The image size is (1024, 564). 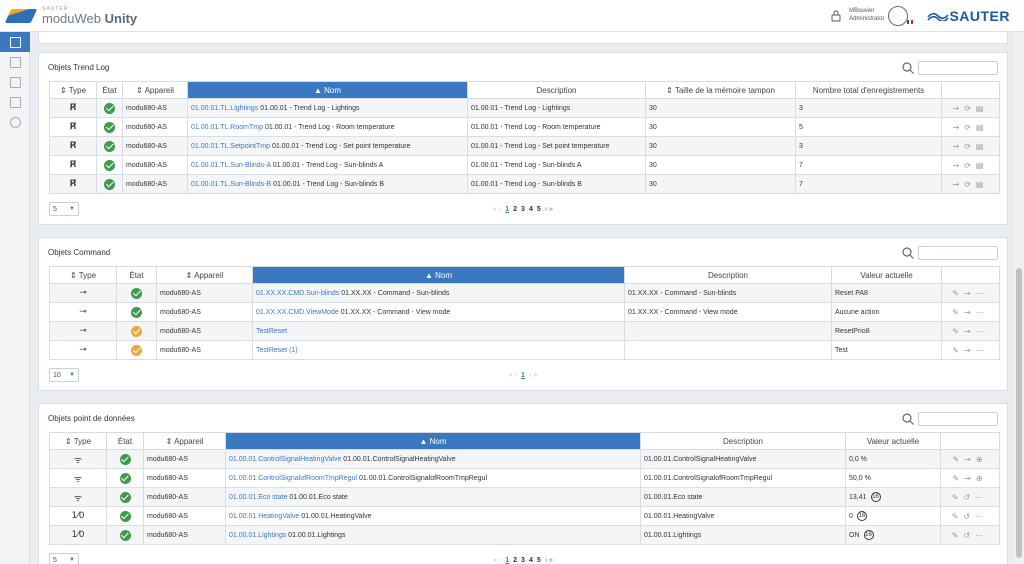 I want to click on object-address-link: 01.00.01.Lightings, so click(x=257, y=535).